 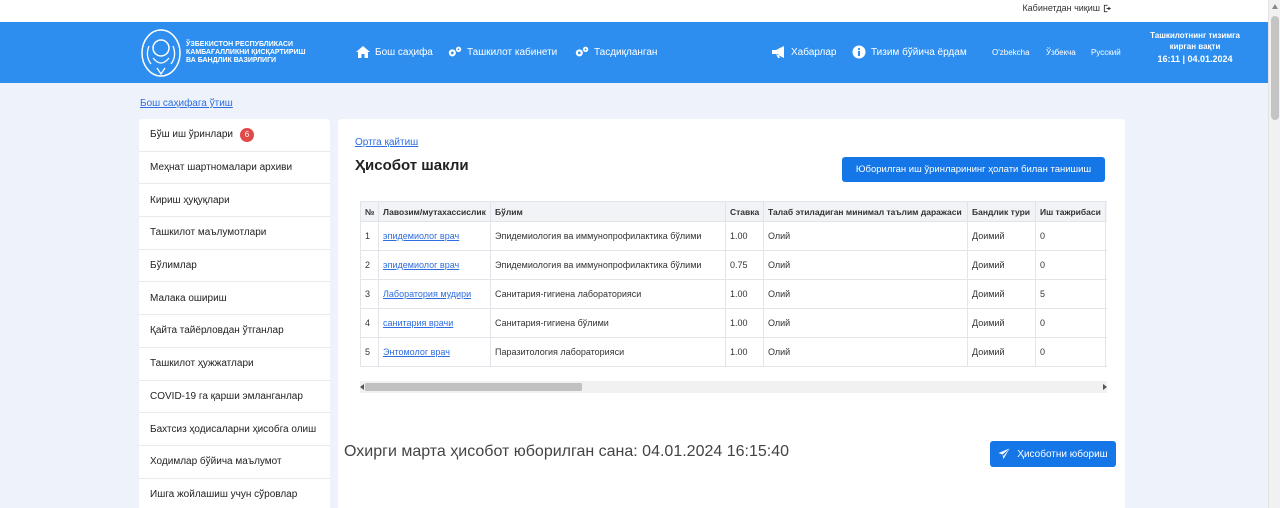 What do you see at coordinates (814, 52) in the screenshot?
I see `nav-news-label: Хабарлар` at bounding box center [814, 52].